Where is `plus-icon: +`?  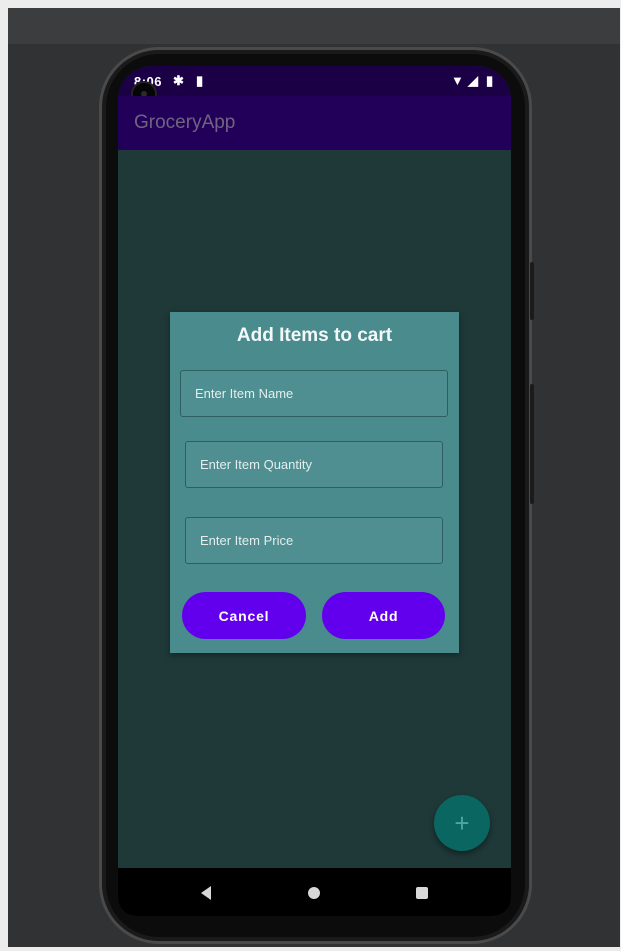
plus-icon: + is located at coordinates (462, 822).